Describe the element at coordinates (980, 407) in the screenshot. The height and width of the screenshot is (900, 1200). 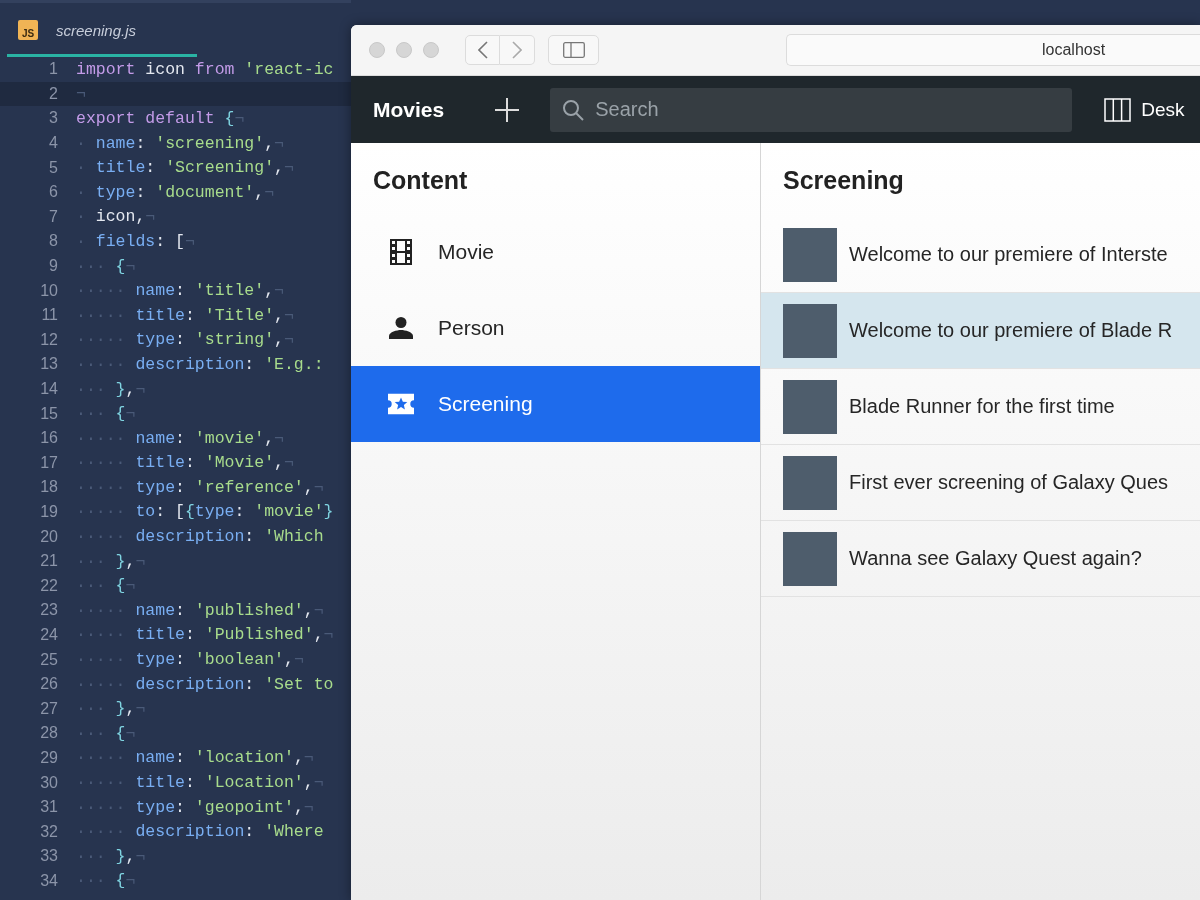
I see `document-item: Blade Runner for the first time` at that location.